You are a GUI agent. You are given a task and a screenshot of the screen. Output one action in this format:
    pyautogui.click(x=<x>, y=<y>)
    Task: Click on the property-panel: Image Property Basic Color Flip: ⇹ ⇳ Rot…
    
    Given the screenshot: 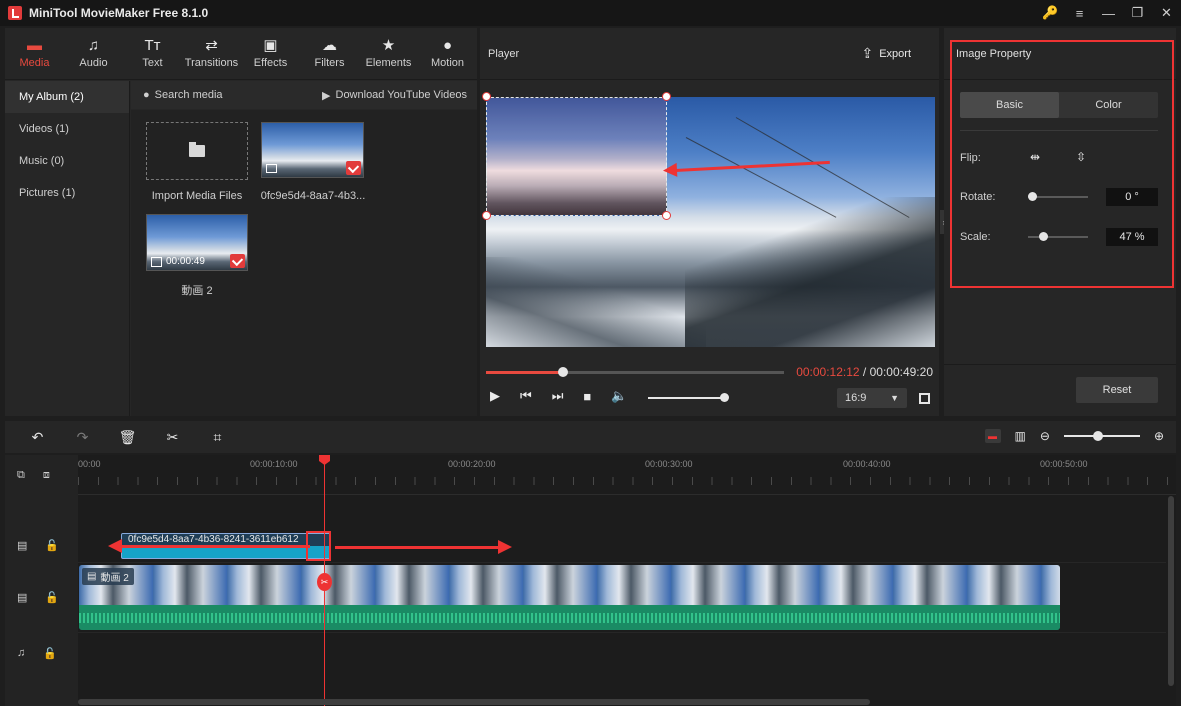 What is the action you would take?
    pyautogui.click(x=1060, y=222)
    